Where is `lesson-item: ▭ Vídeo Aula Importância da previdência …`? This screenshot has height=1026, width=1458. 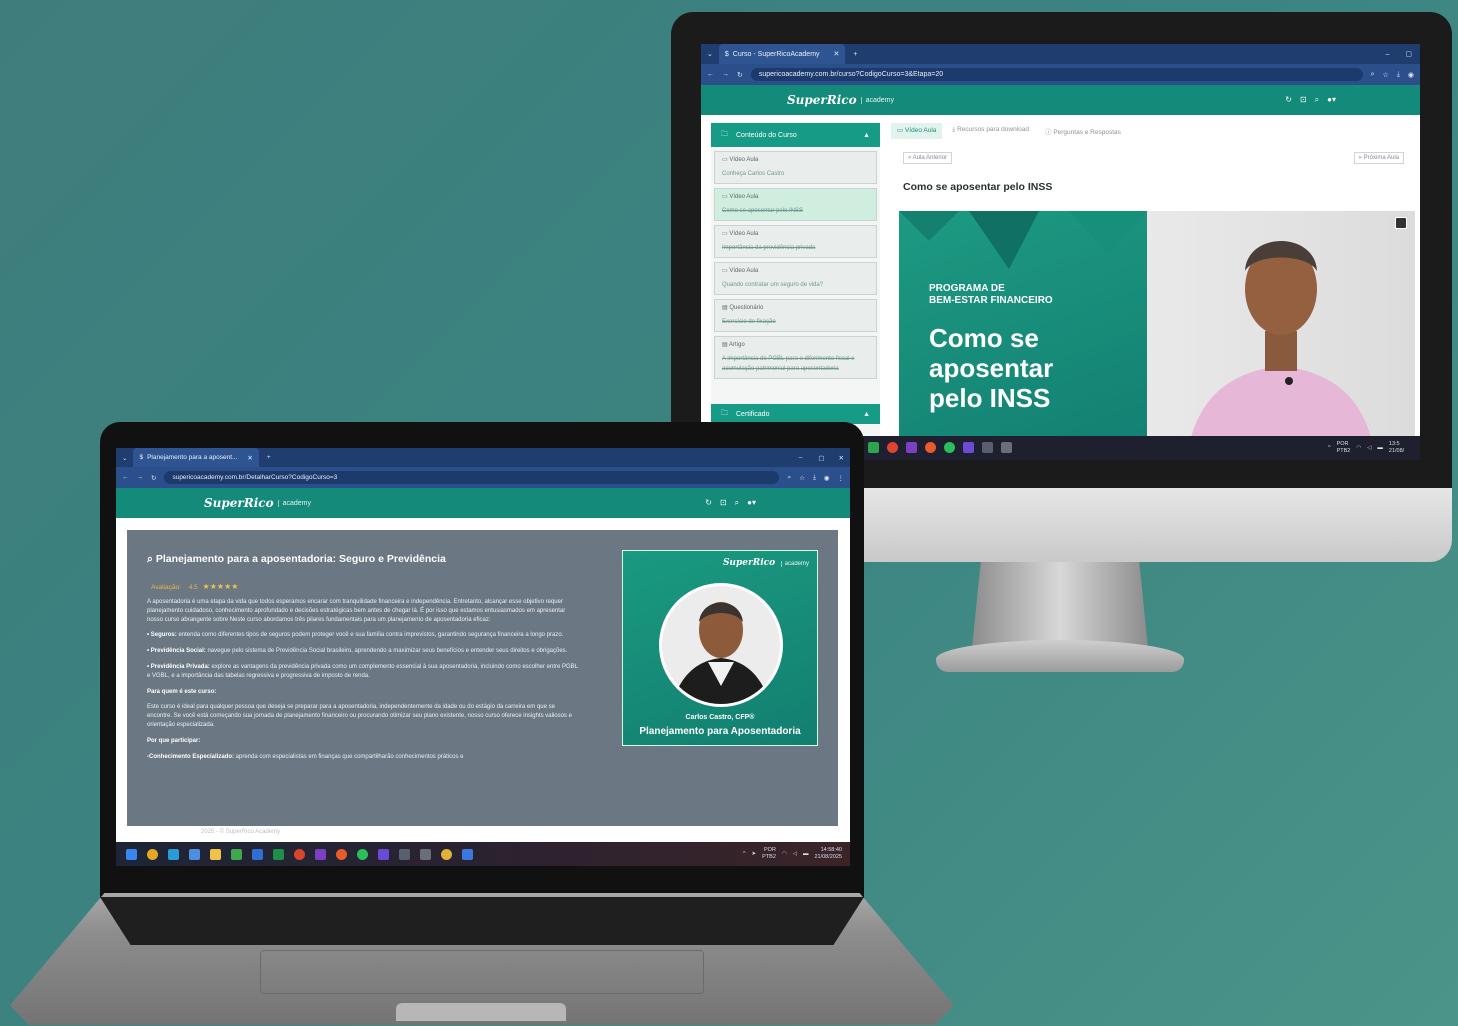
lesson-item: ▭ Vídeo Aula Importância da previdência … is located at coordinates (795, 241).